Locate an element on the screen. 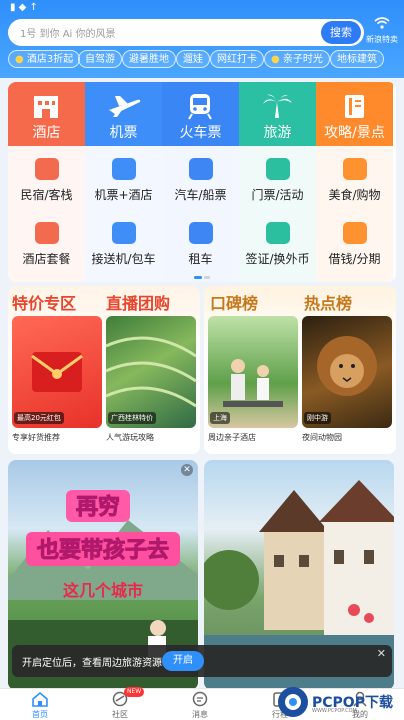 This screenshot has height=720, width=404. grid-page-indicator is located at coordinates (202, 278).